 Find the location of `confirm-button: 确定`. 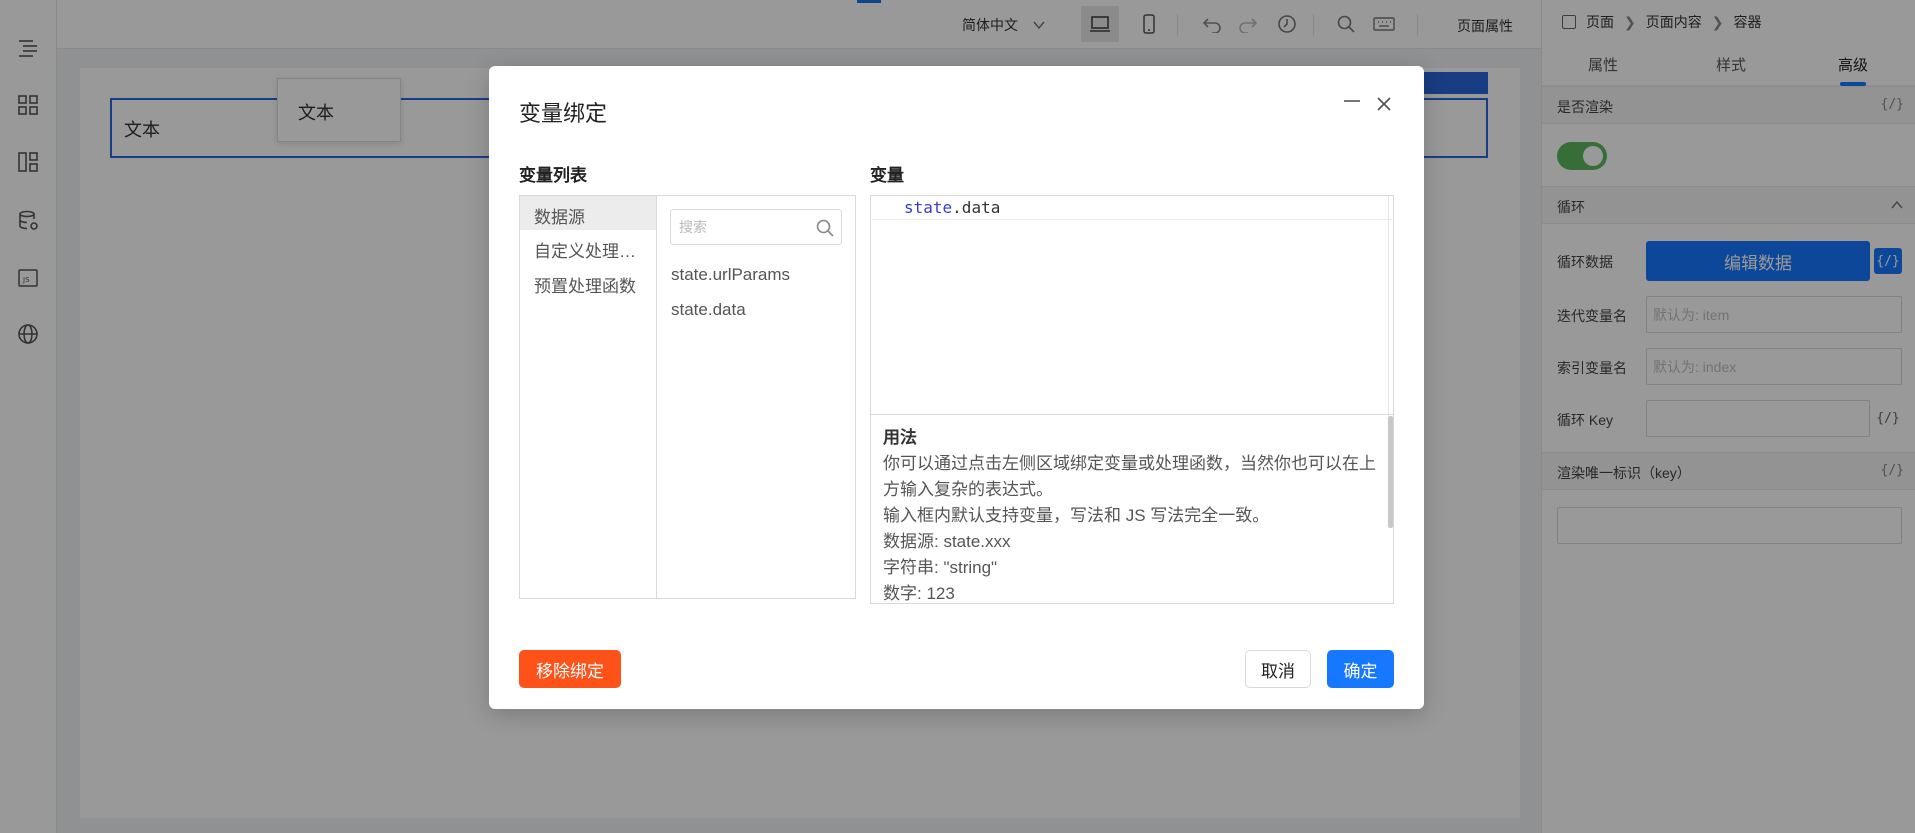

confirm-button: 确定 is located at coordinates (1360, 669).